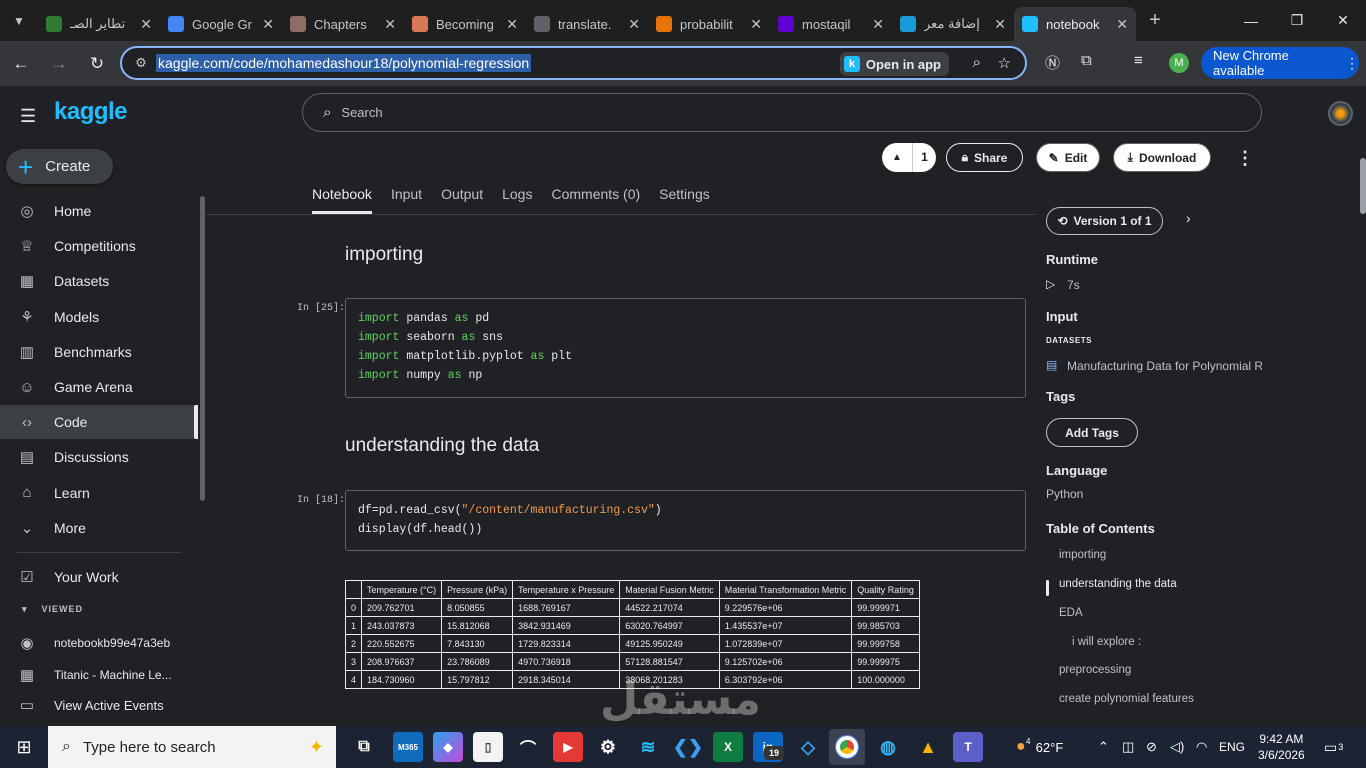  Describe the element at coordinates (1251, 20) in the screenshot. I see `minimize-icon: —` at that location.